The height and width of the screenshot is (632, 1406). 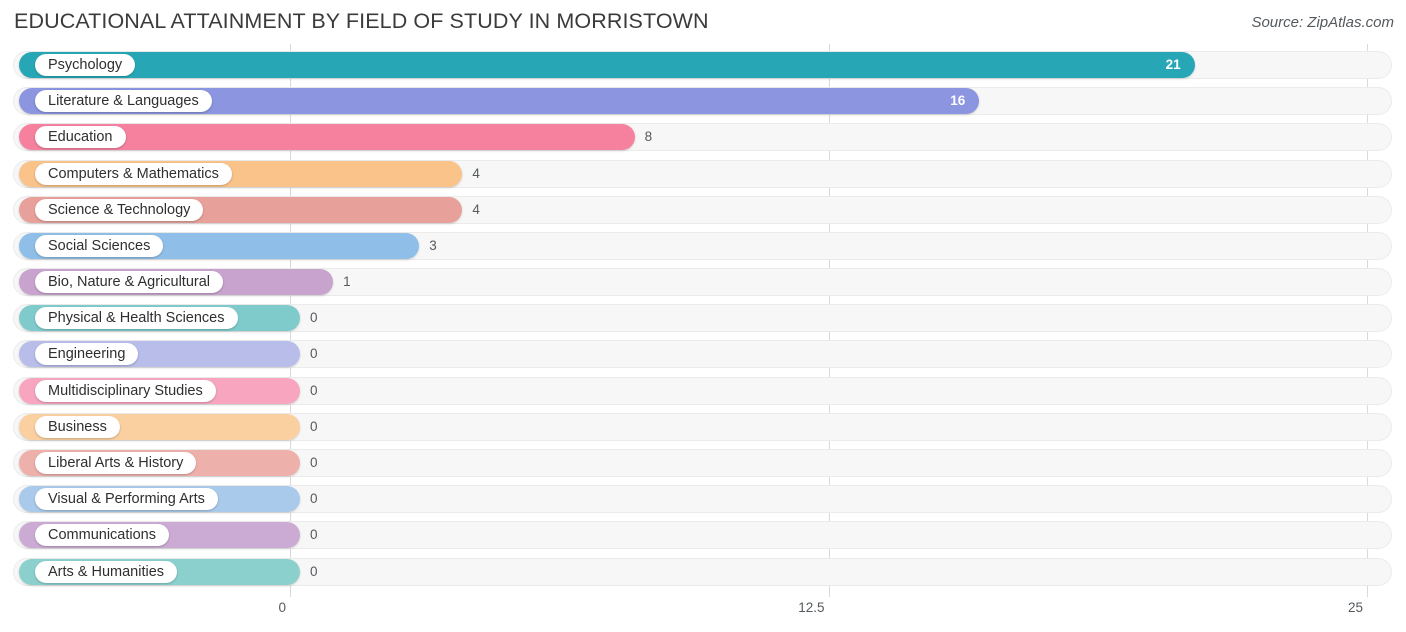 What do you see at coordinates (958, 101) in the screenshot?
I see `bar-value-label: 16` at bounding box center [958, 101].